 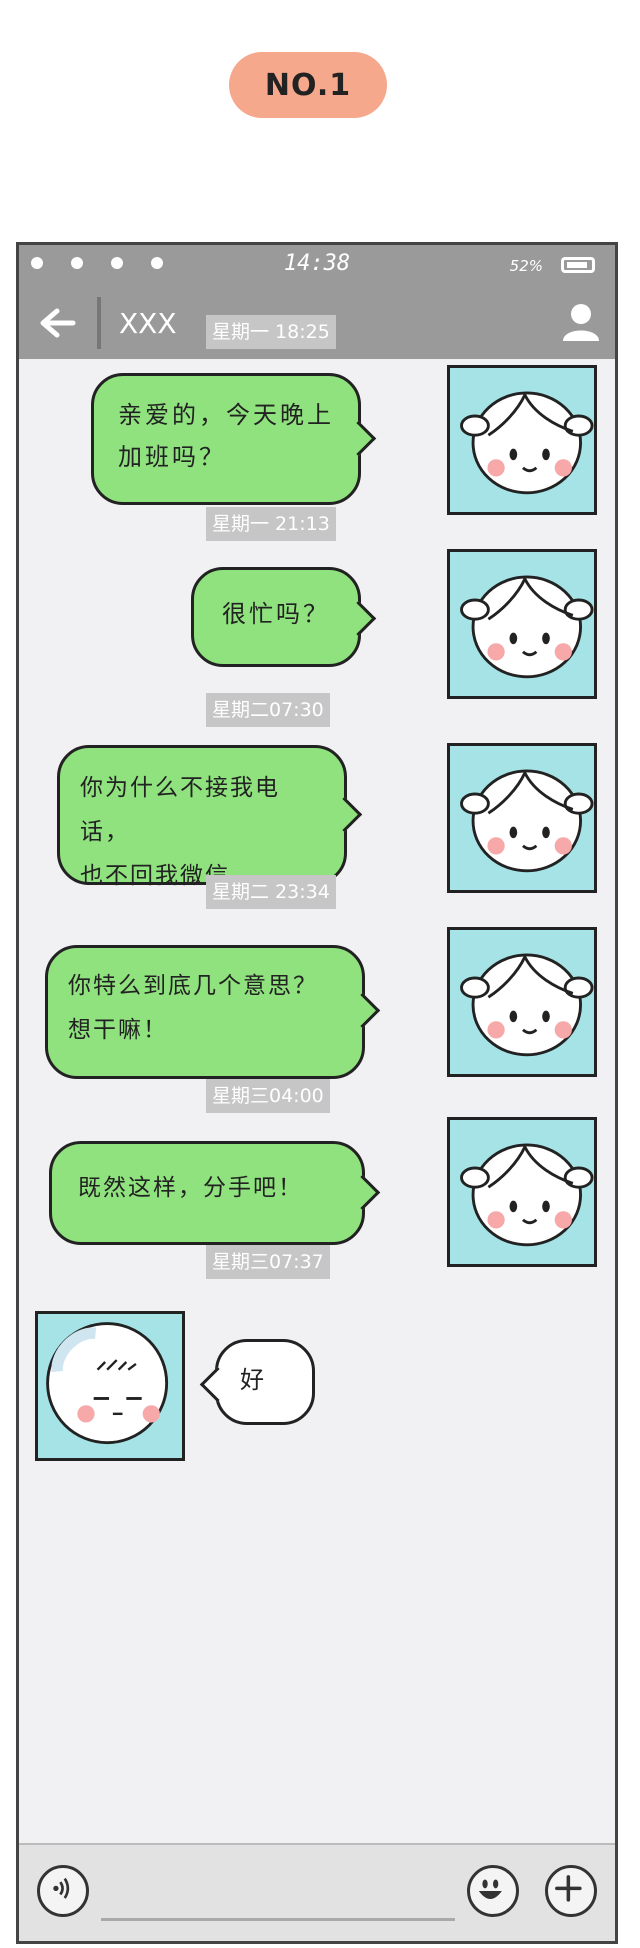 I want to click on message-text: 亲爱的，今天晚上, so click(x=226, y=415).